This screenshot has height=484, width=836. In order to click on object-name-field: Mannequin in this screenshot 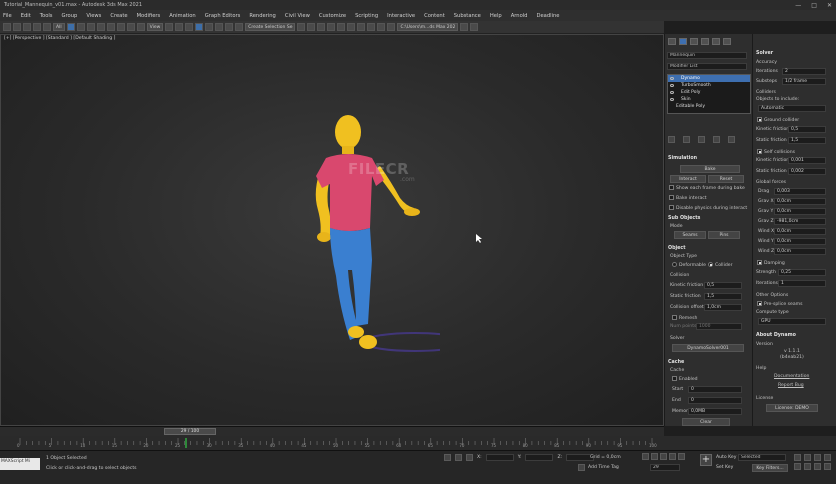, I will do `click(707, 55)`.